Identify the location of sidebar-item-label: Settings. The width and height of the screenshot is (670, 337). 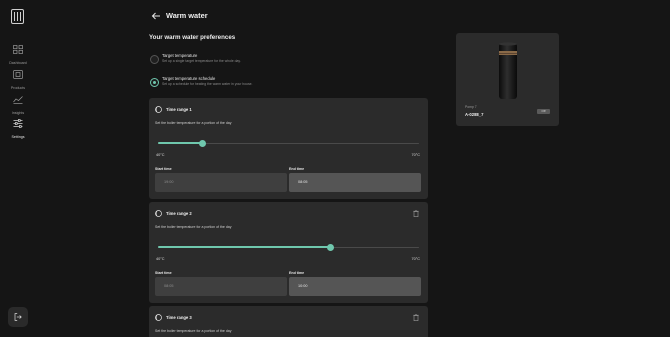
(18, 137).